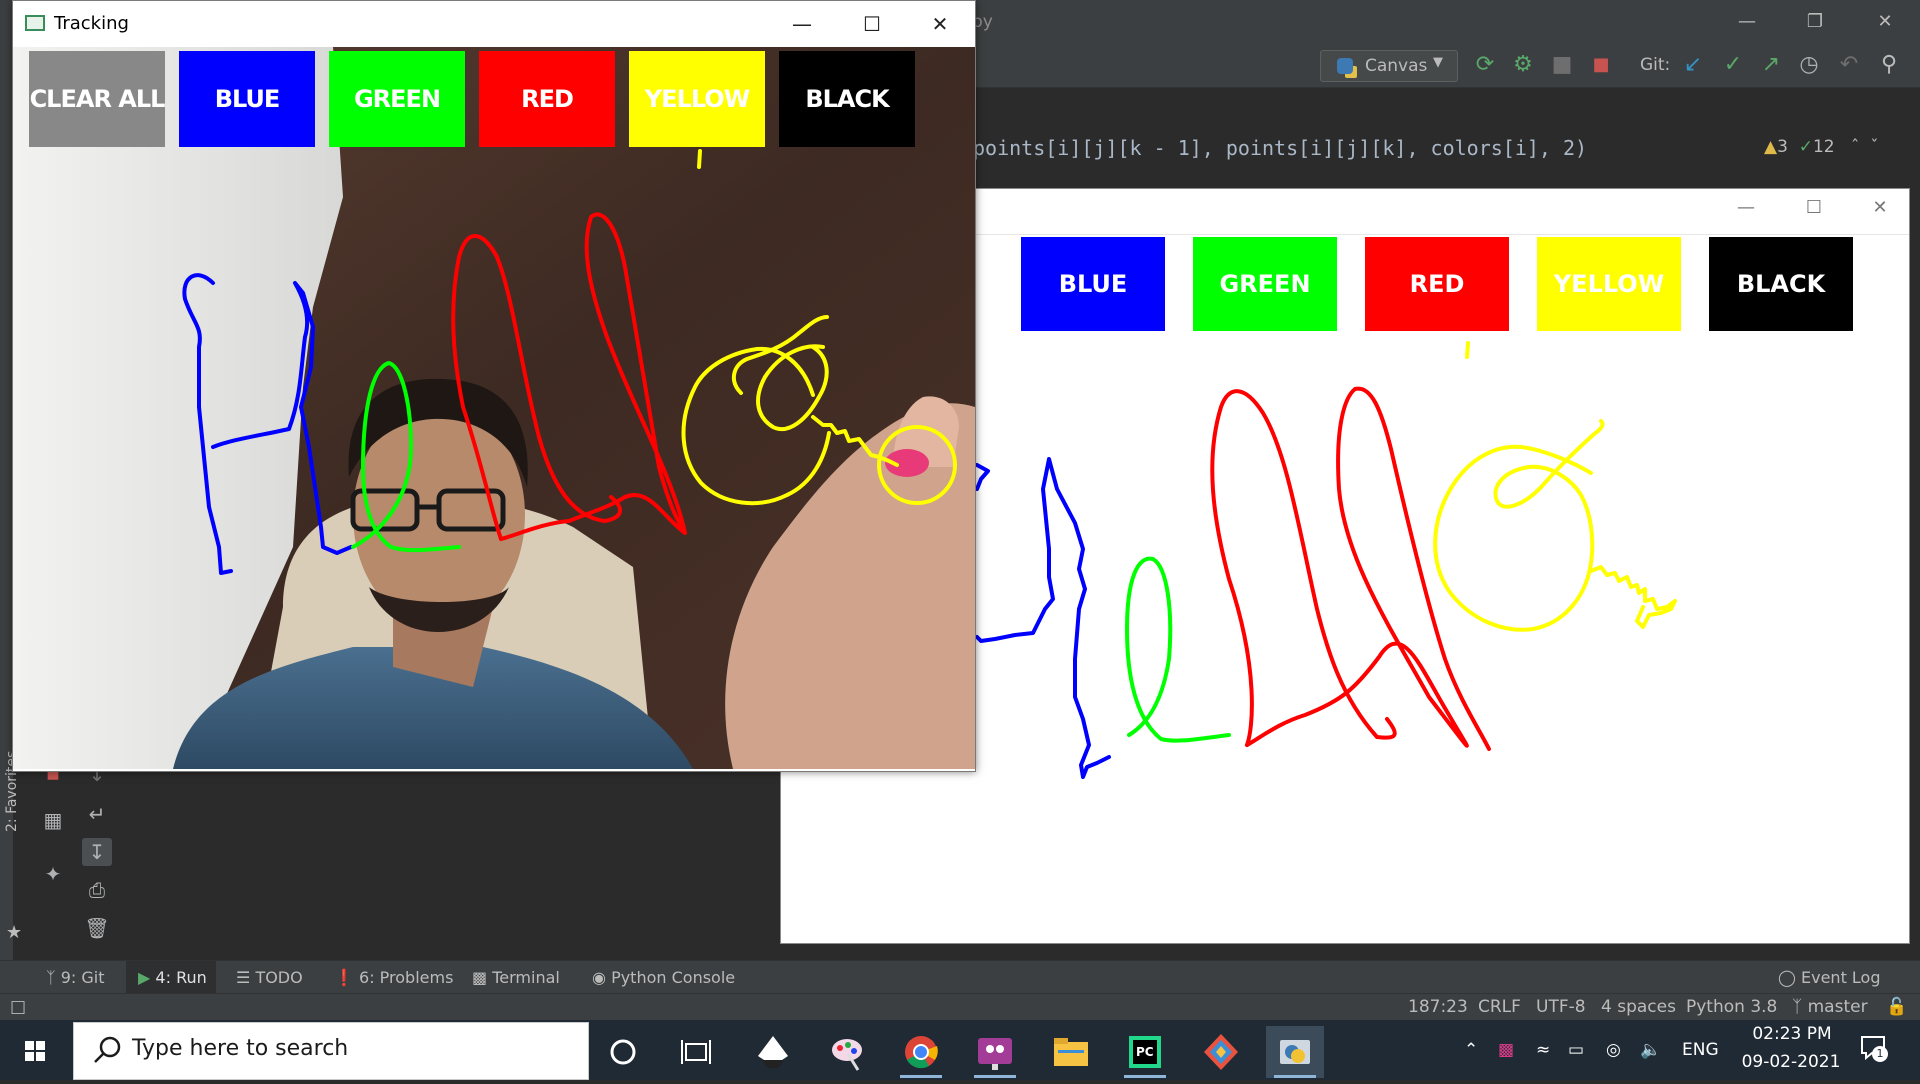 This screenshot has height=1084, width=1920. Describe the element at coordinates (1815, 22) in the screenshot. I see `ide-restore-button: ❐` at that location.